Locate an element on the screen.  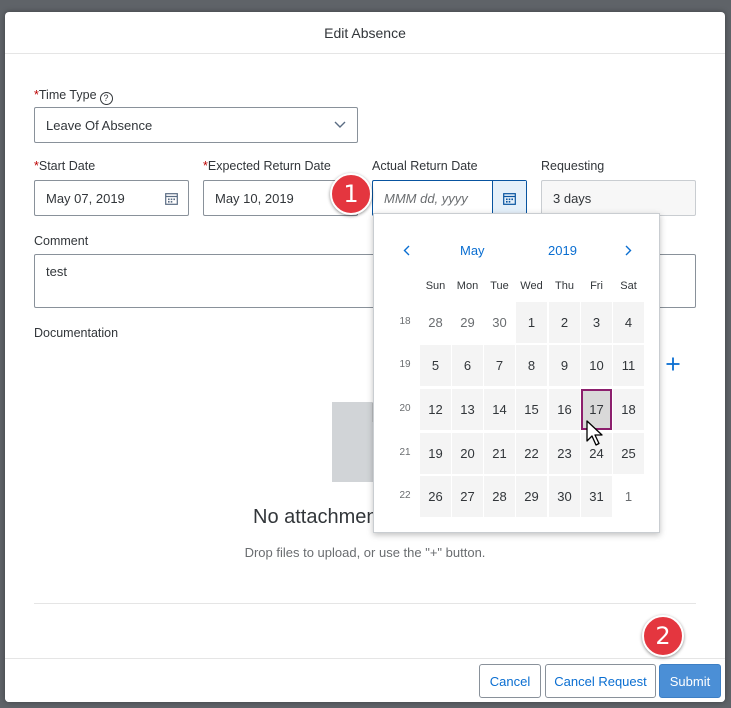
chevron-left-icon is located at coordinates (406, 250).